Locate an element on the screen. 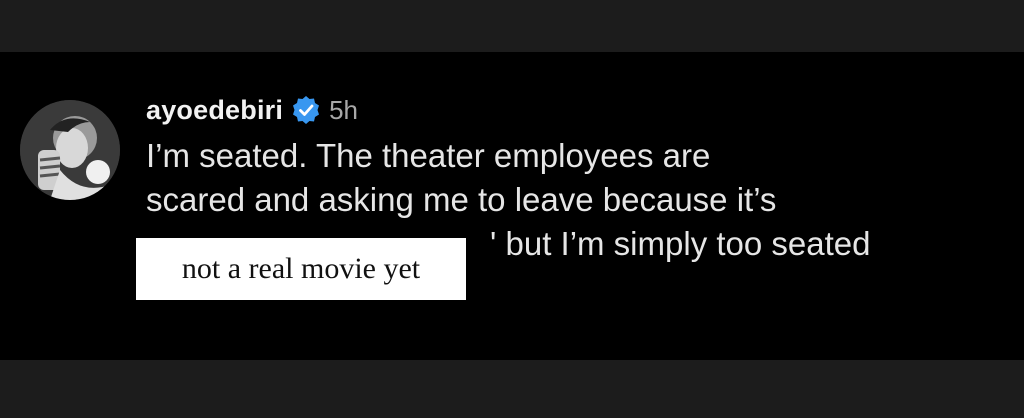 Image resolution: width=1024 pixels, height=418 pixels. quote-mark: ' is located at coordinates (493, 243).